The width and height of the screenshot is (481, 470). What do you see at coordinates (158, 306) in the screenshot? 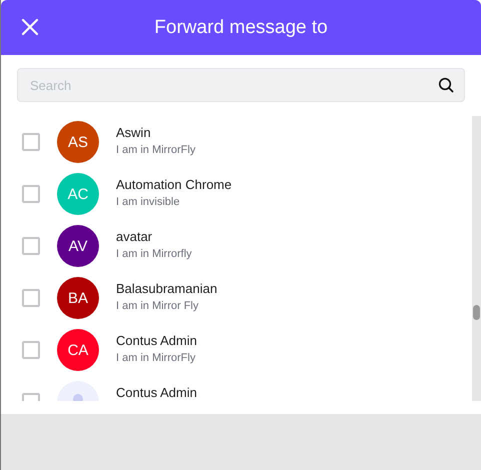
I see `contact-status: I am in Mirror Fly` at bounding box center [158, 306].